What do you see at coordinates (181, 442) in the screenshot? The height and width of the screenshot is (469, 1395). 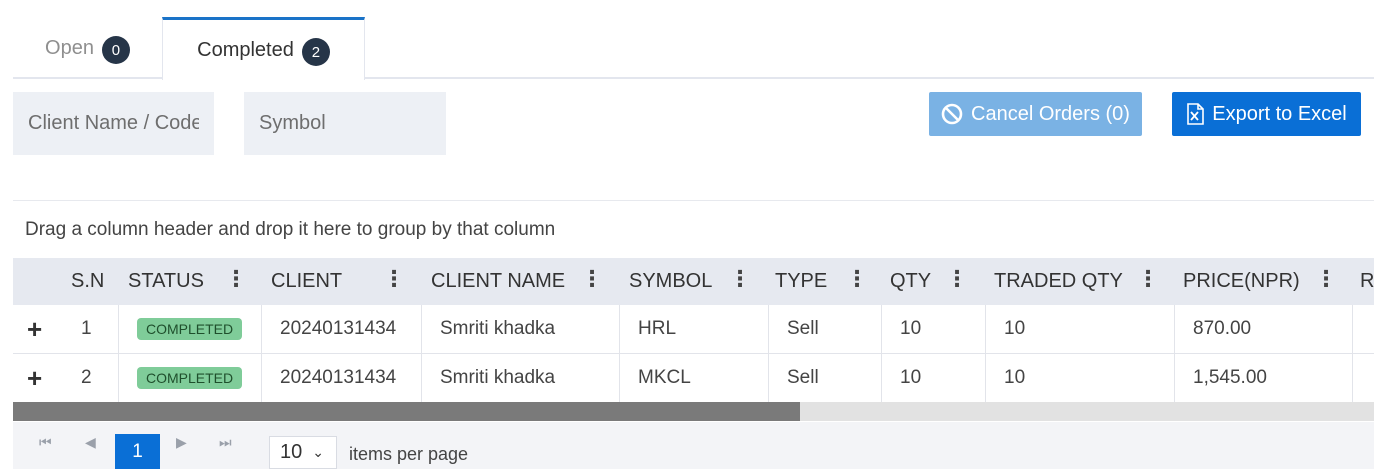 I see `next-page-icon: ▶` at bounding box center [181, 442].